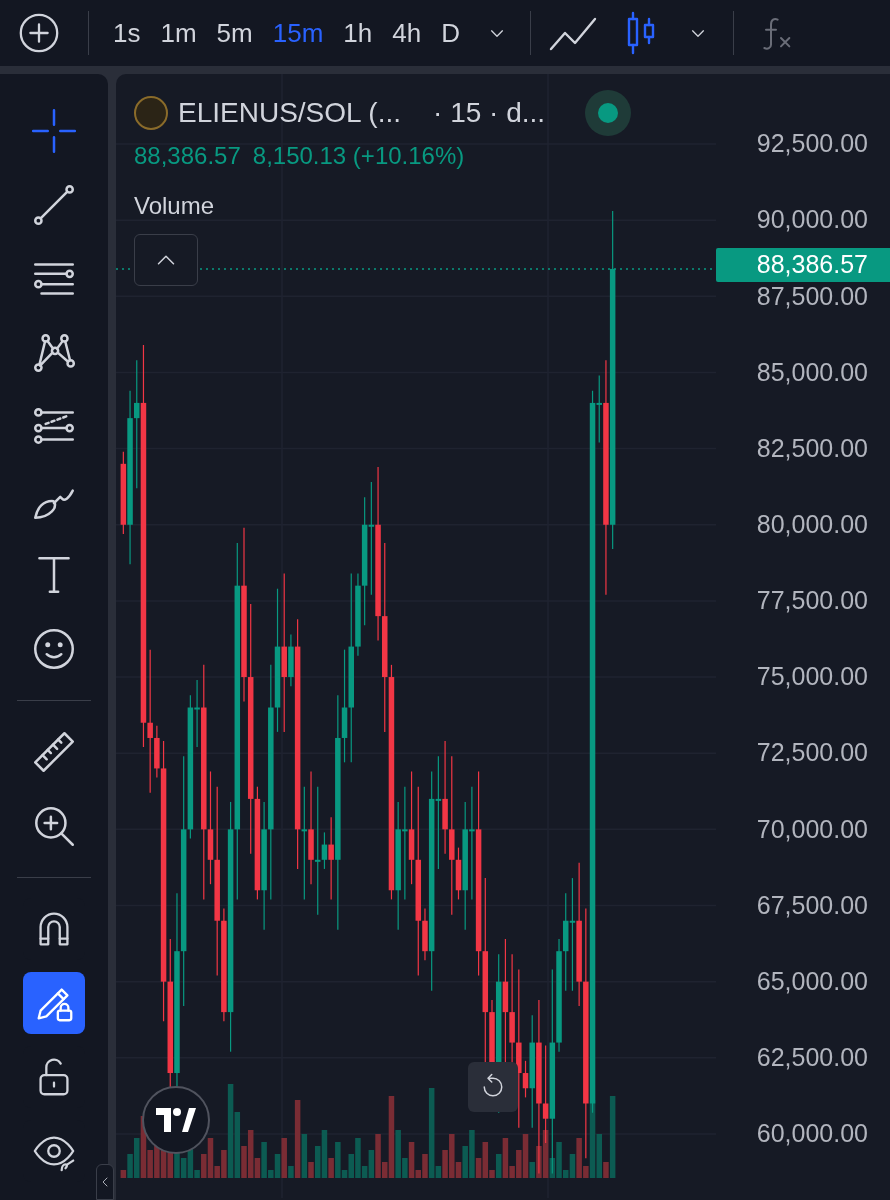 The width and height of the screenshot is (890, 1200). Describe the element at coordinates (493, 1087) in the screenshot. I see `reset-chart-button` at that location.